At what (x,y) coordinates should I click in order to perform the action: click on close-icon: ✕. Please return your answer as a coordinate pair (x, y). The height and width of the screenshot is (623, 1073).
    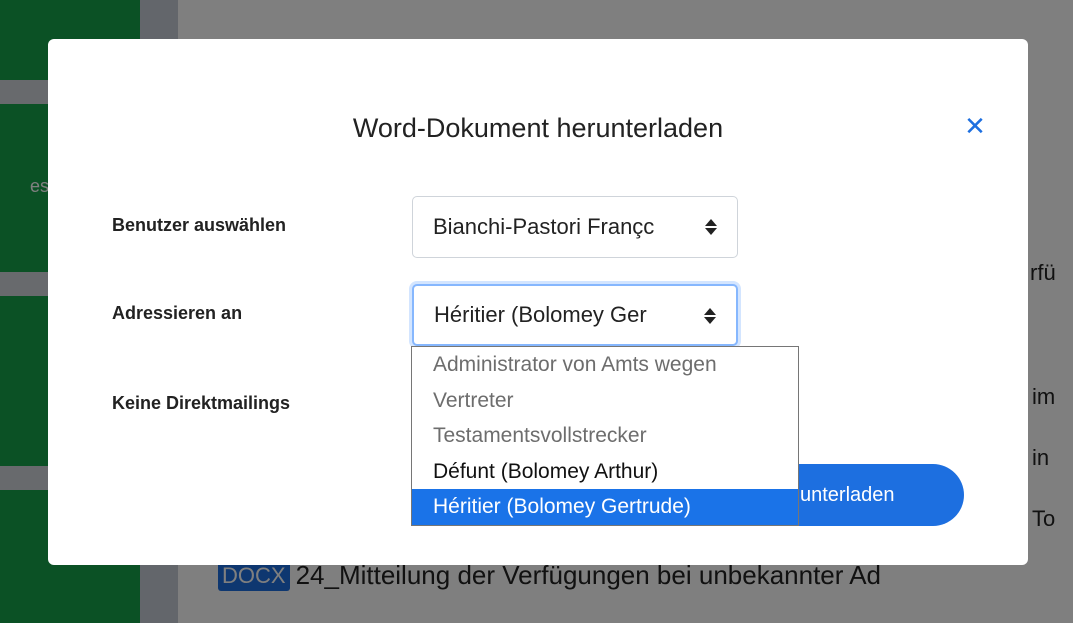
    Looking at the image, I should click on (975, 126).